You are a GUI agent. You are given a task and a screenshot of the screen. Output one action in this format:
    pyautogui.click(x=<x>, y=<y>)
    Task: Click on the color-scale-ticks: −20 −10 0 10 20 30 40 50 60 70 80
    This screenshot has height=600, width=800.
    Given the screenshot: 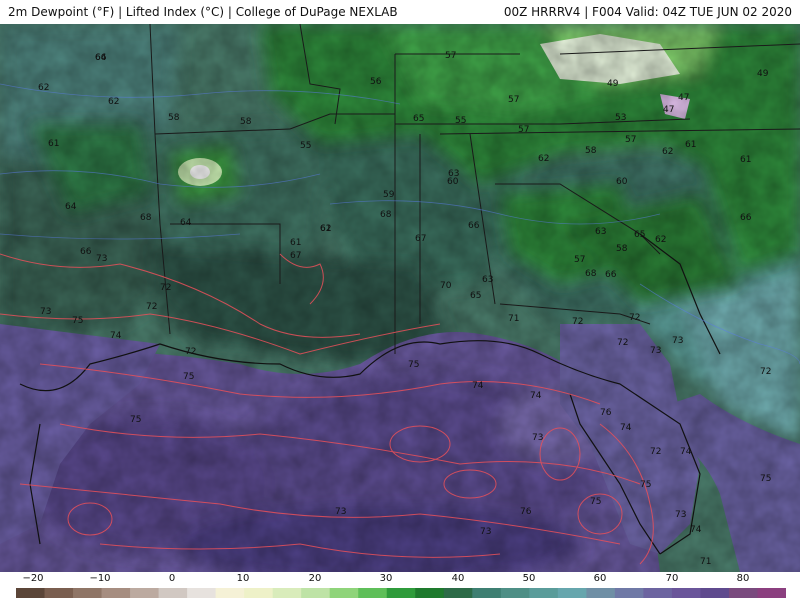 What is the action you would take?
    pyautogui.click(x=400, y=579)
    